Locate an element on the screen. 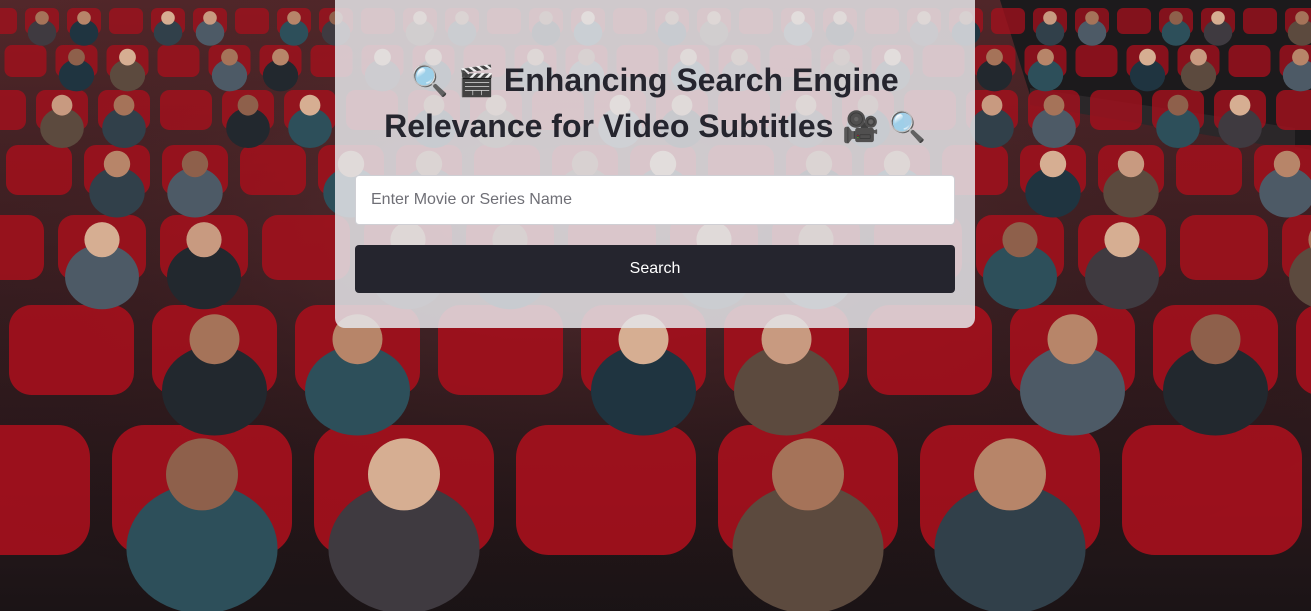 The height and width of the screenshot is (611, 1311). title-line-1: Enhancing Search Engine is located at coordinates (701, 80).